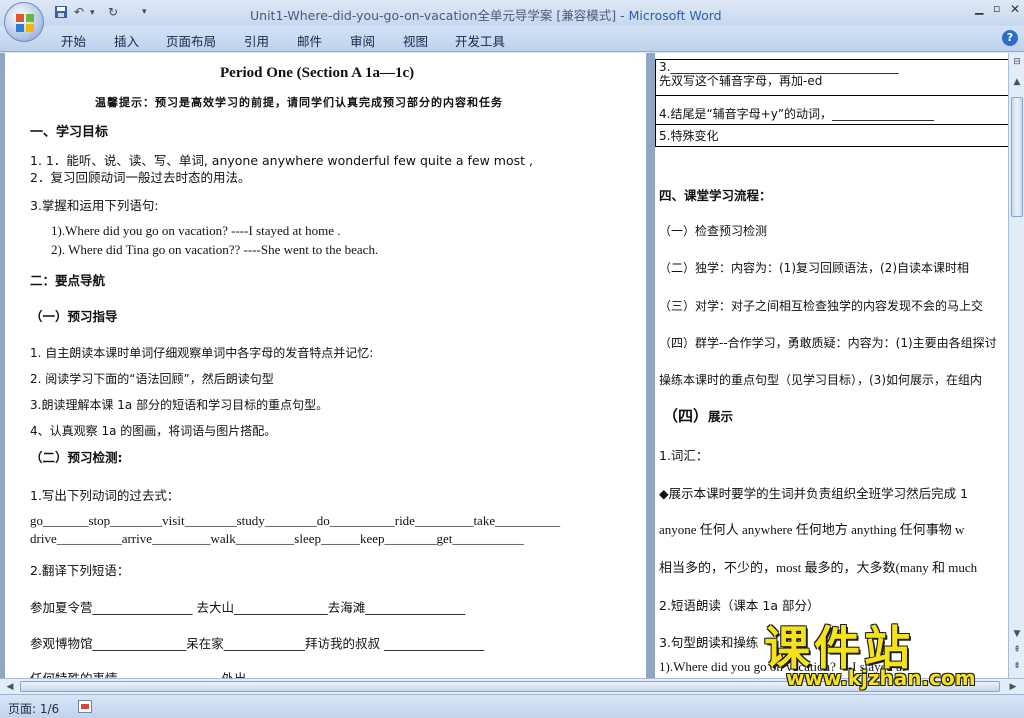  What do you see at coordinates (33, 708) in the screenshot?
I see `page-count: 页面: 1/6` at bounding box center [33, 708].